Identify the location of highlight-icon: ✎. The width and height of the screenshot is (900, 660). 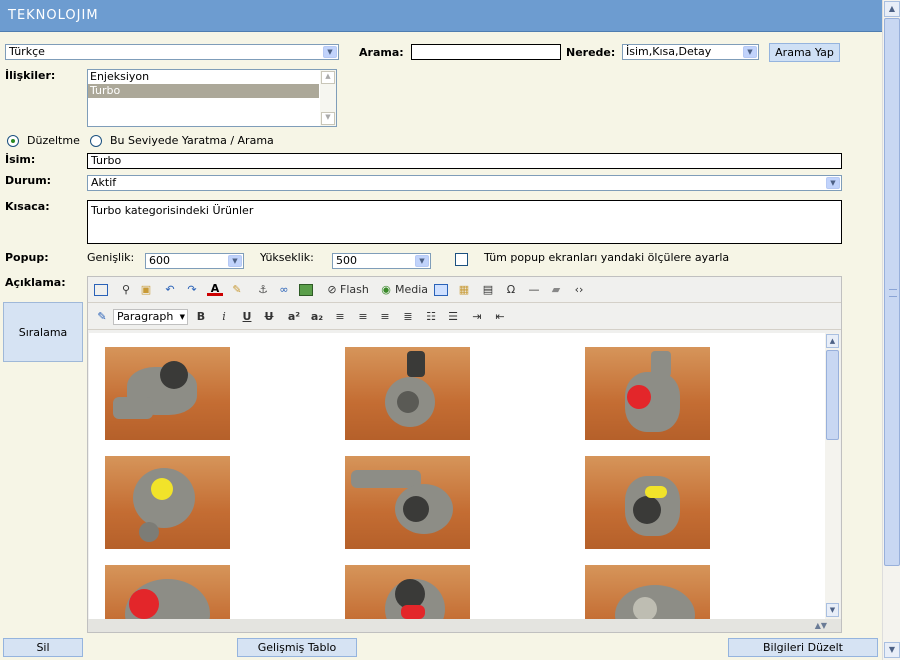
(237, 290).